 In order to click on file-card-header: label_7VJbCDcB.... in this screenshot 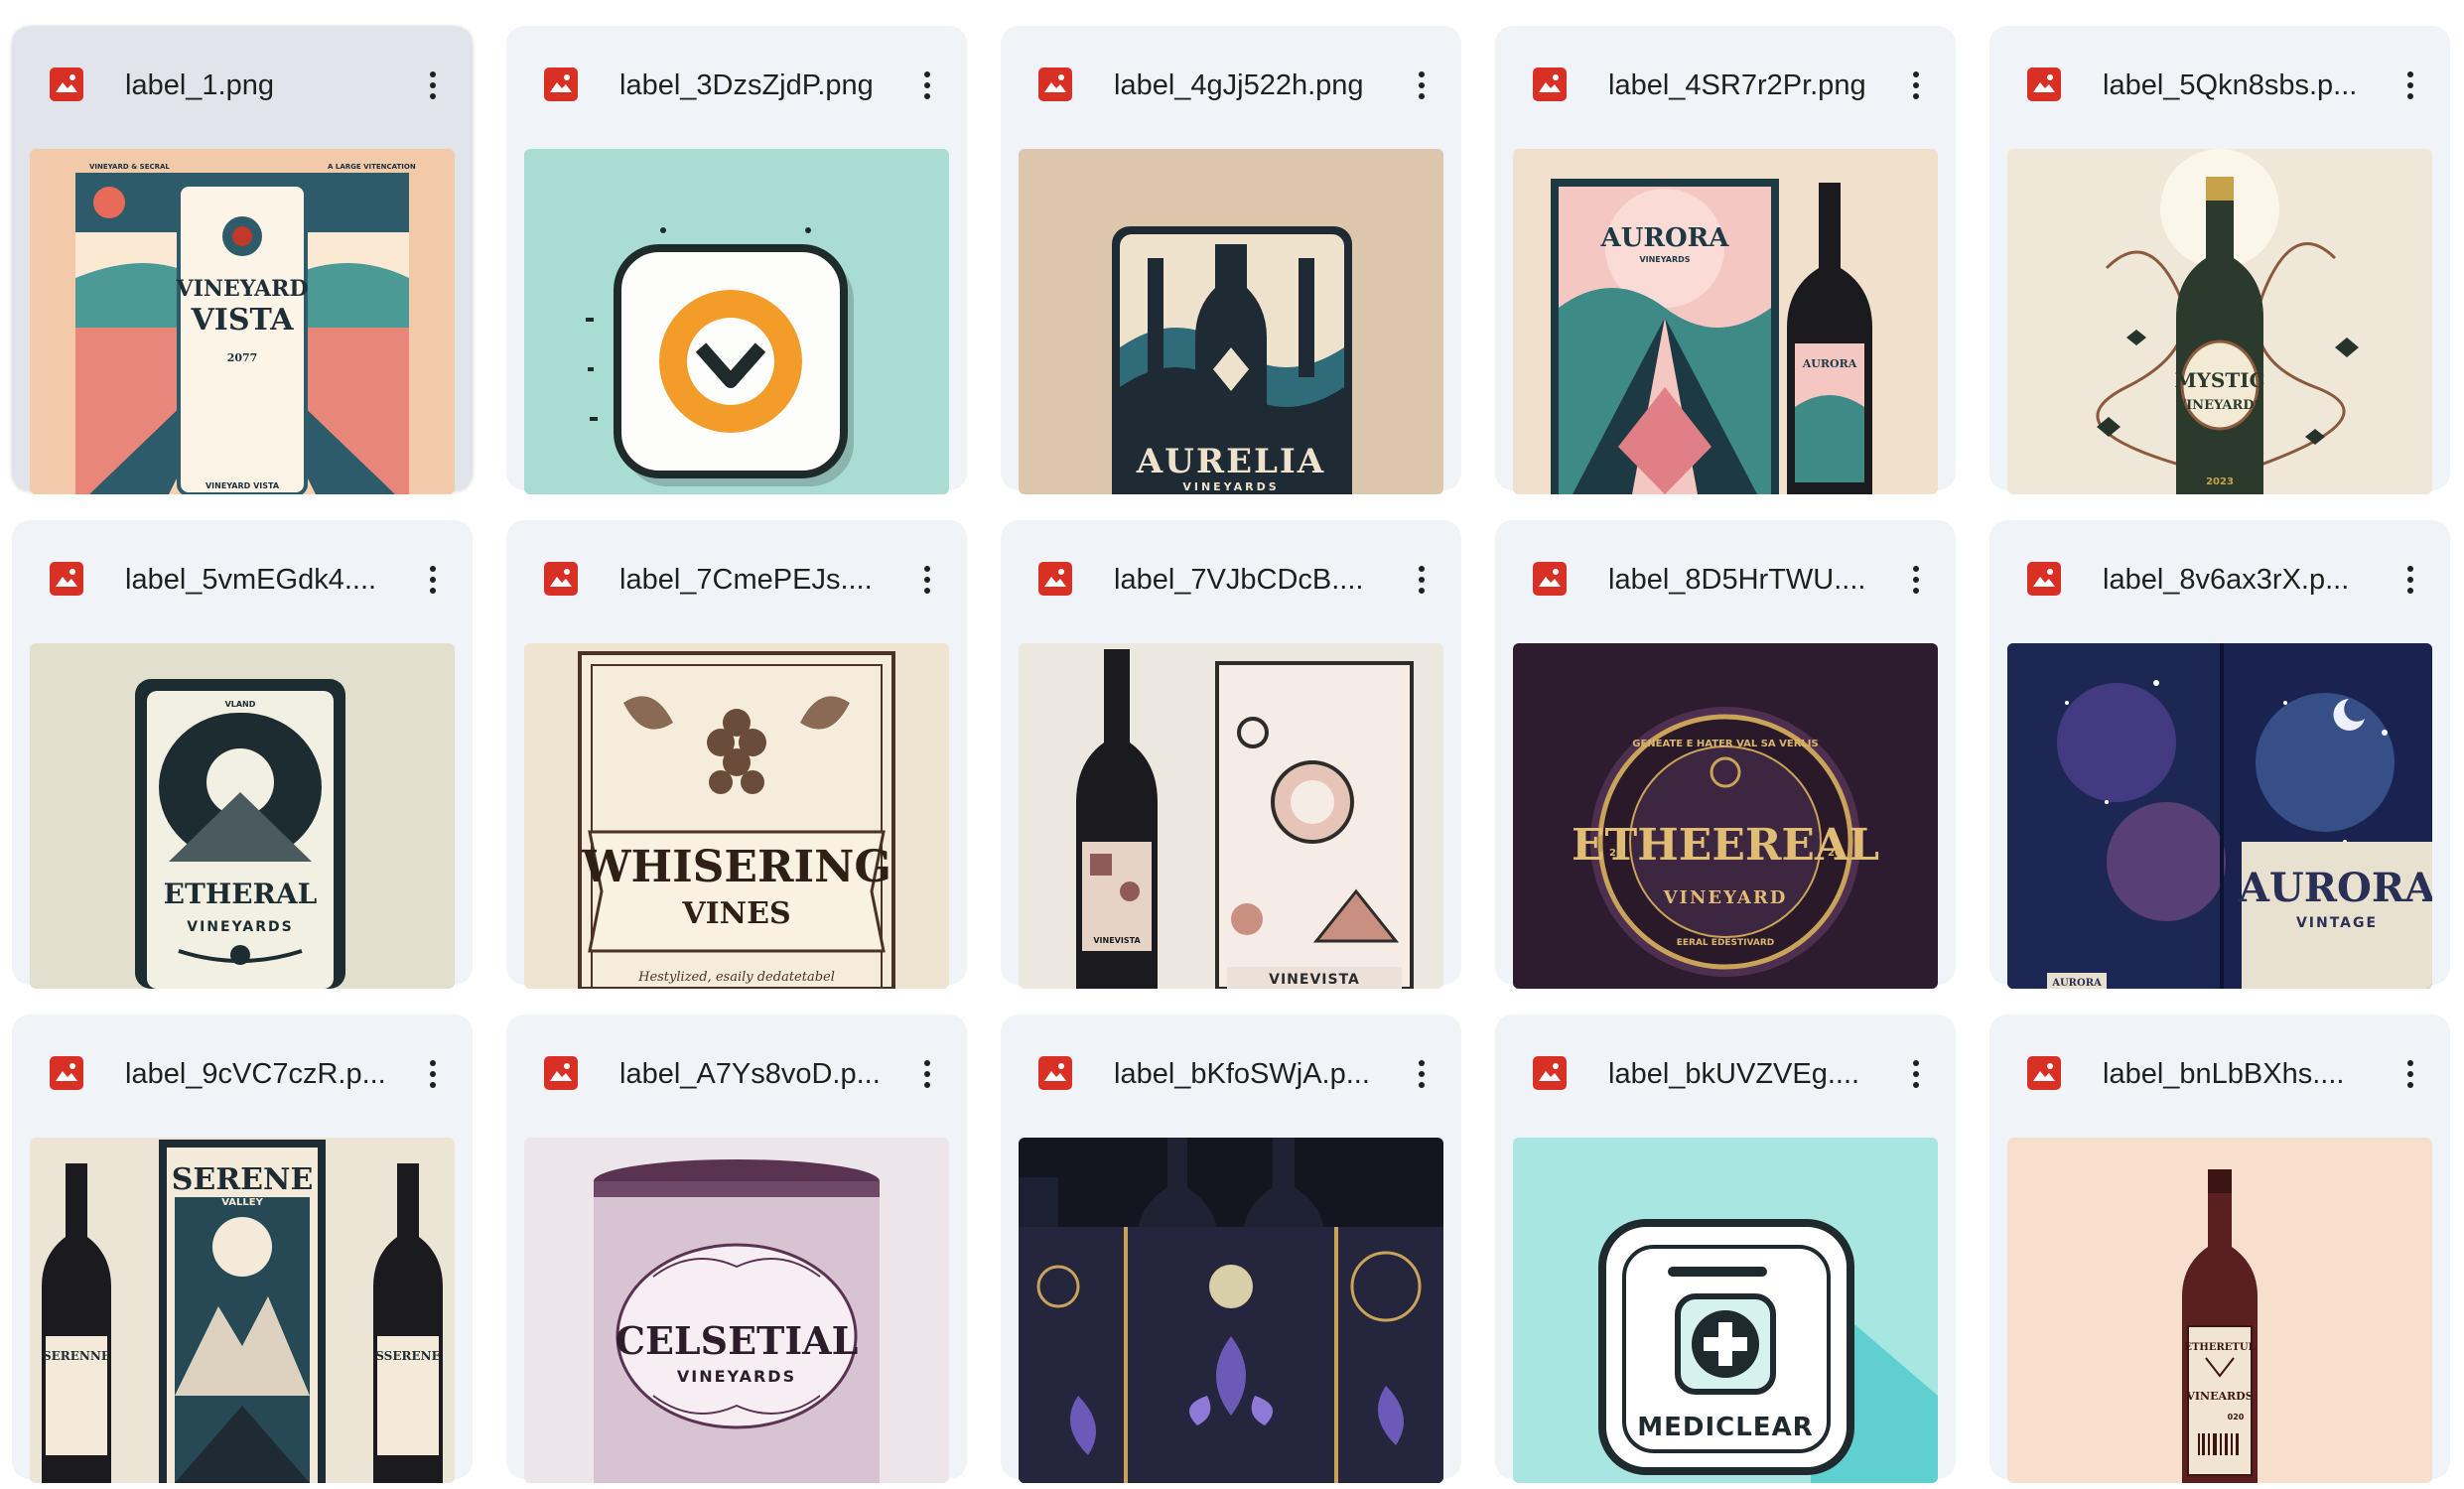, I will do `click(1231, 568)`.